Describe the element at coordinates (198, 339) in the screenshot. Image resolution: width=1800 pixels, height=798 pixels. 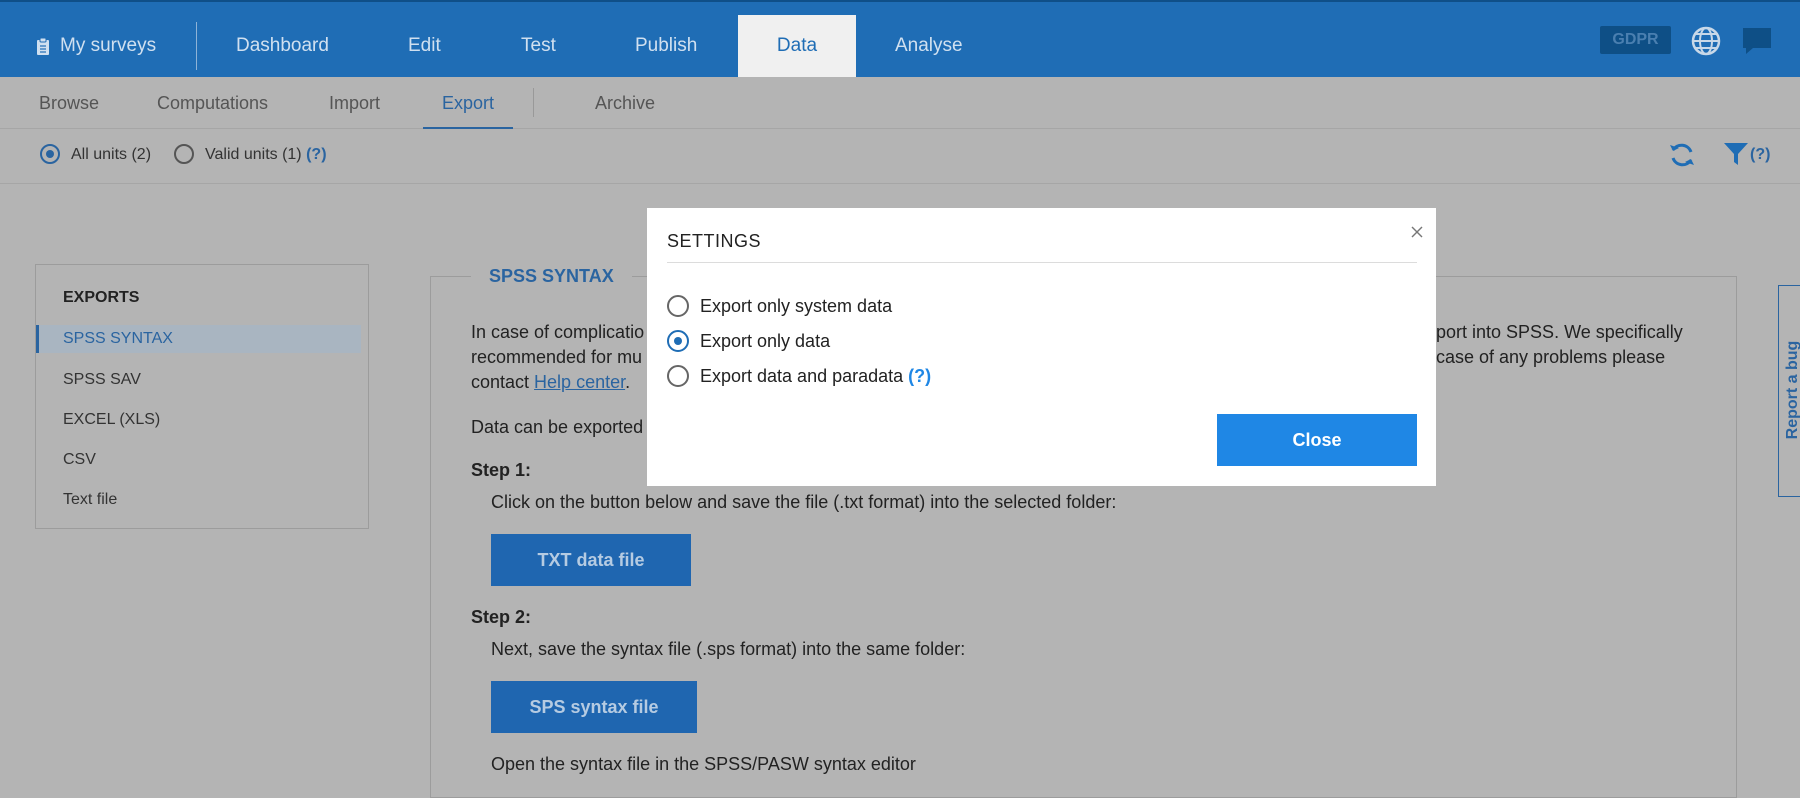
I see `export-item-spss-syntax: SPSS SYNTAX` at that location.